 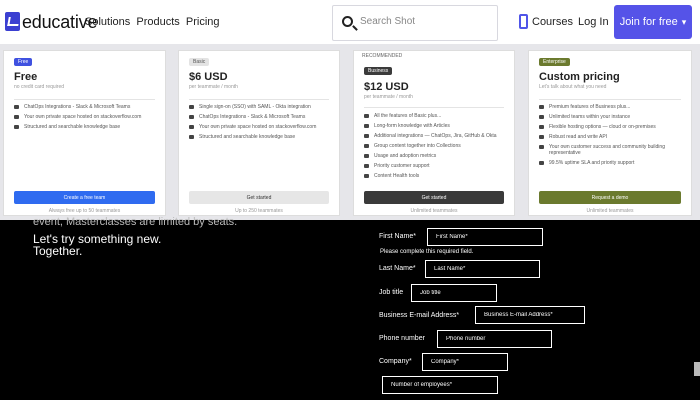 I want to click on join-for-free-button: Join for free ▾, so click(x=653, y=22).